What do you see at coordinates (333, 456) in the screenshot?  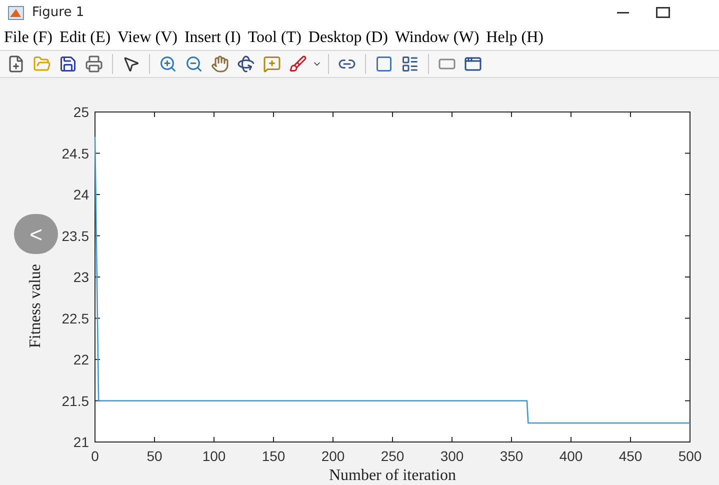 I see `x-tick-label: 200` at bounding box center [333, 456].